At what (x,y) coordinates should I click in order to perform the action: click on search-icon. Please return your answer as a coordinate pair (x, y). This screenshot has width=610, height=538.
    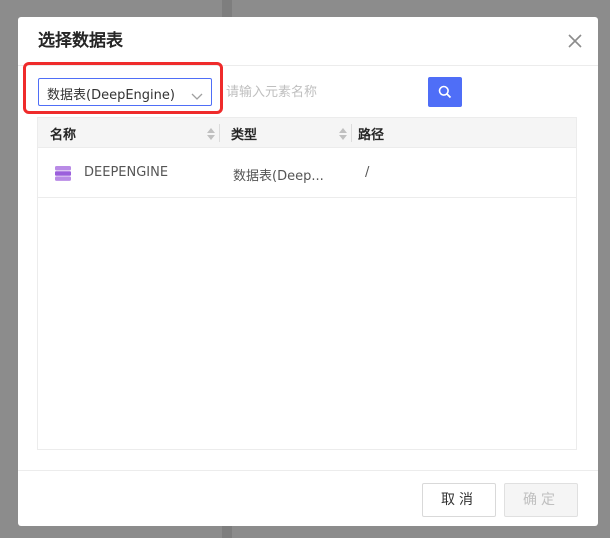
    Looking at the image, I should click on (445, 92).